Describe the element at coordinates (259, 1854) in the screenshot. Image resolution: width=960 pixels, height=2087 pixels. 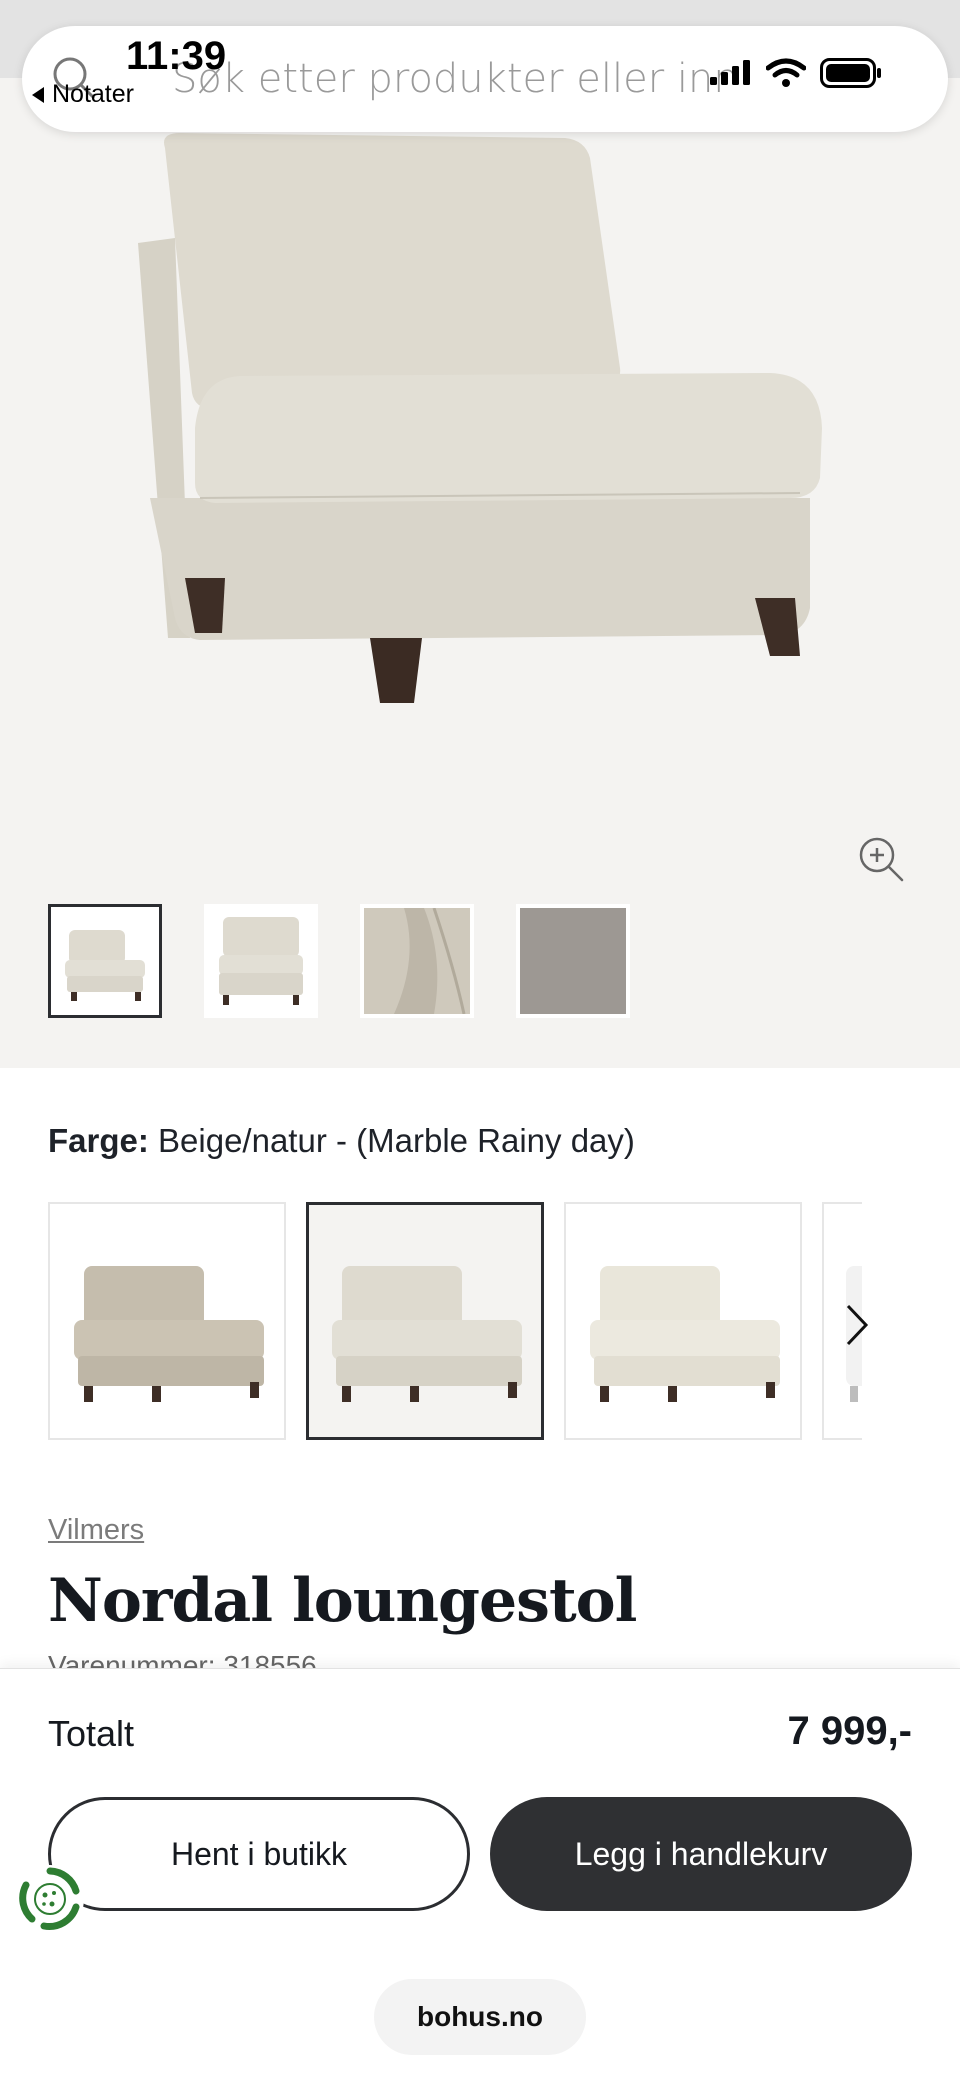
I see `pickup-in-store-button: Hent i butikk` at that location.